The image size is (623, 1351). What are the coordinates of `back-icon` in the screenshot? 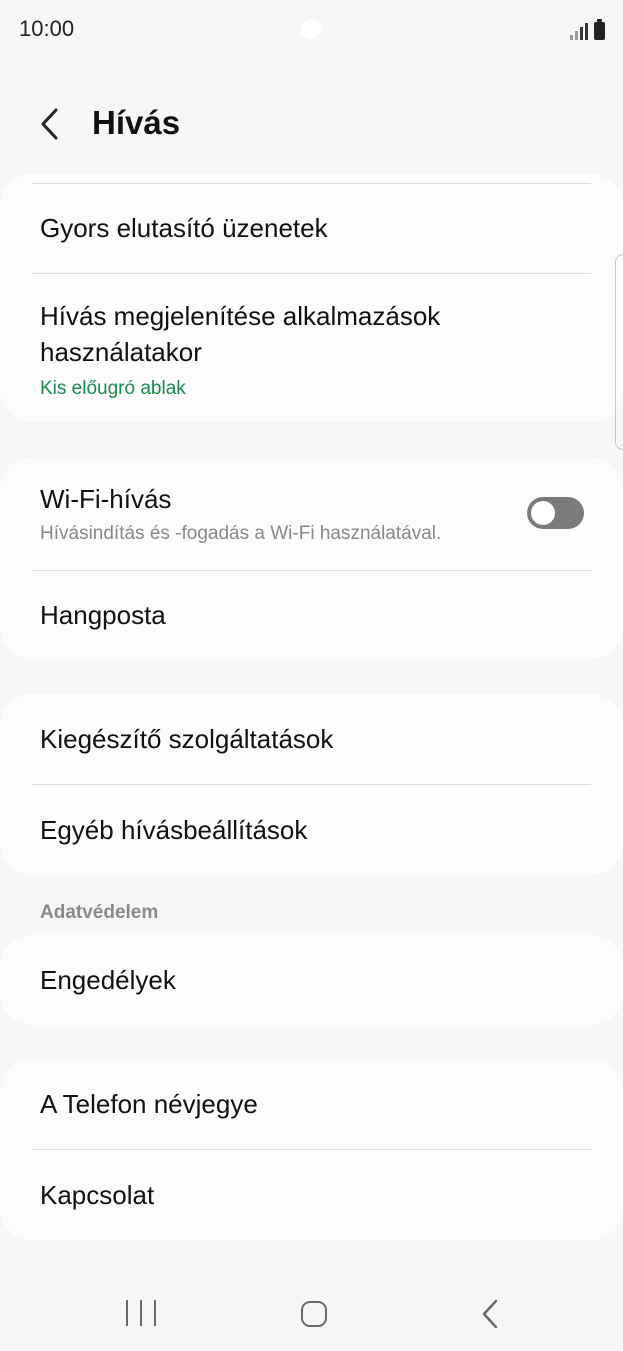 It's located at (490, 1314).